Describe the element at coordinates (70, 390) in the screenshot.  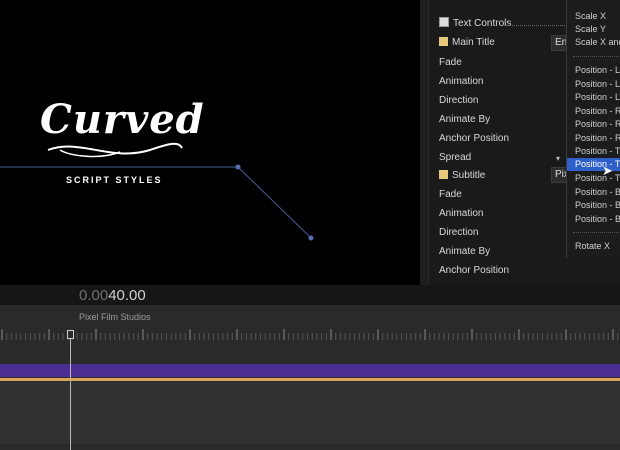
I see `playhead` at that location.